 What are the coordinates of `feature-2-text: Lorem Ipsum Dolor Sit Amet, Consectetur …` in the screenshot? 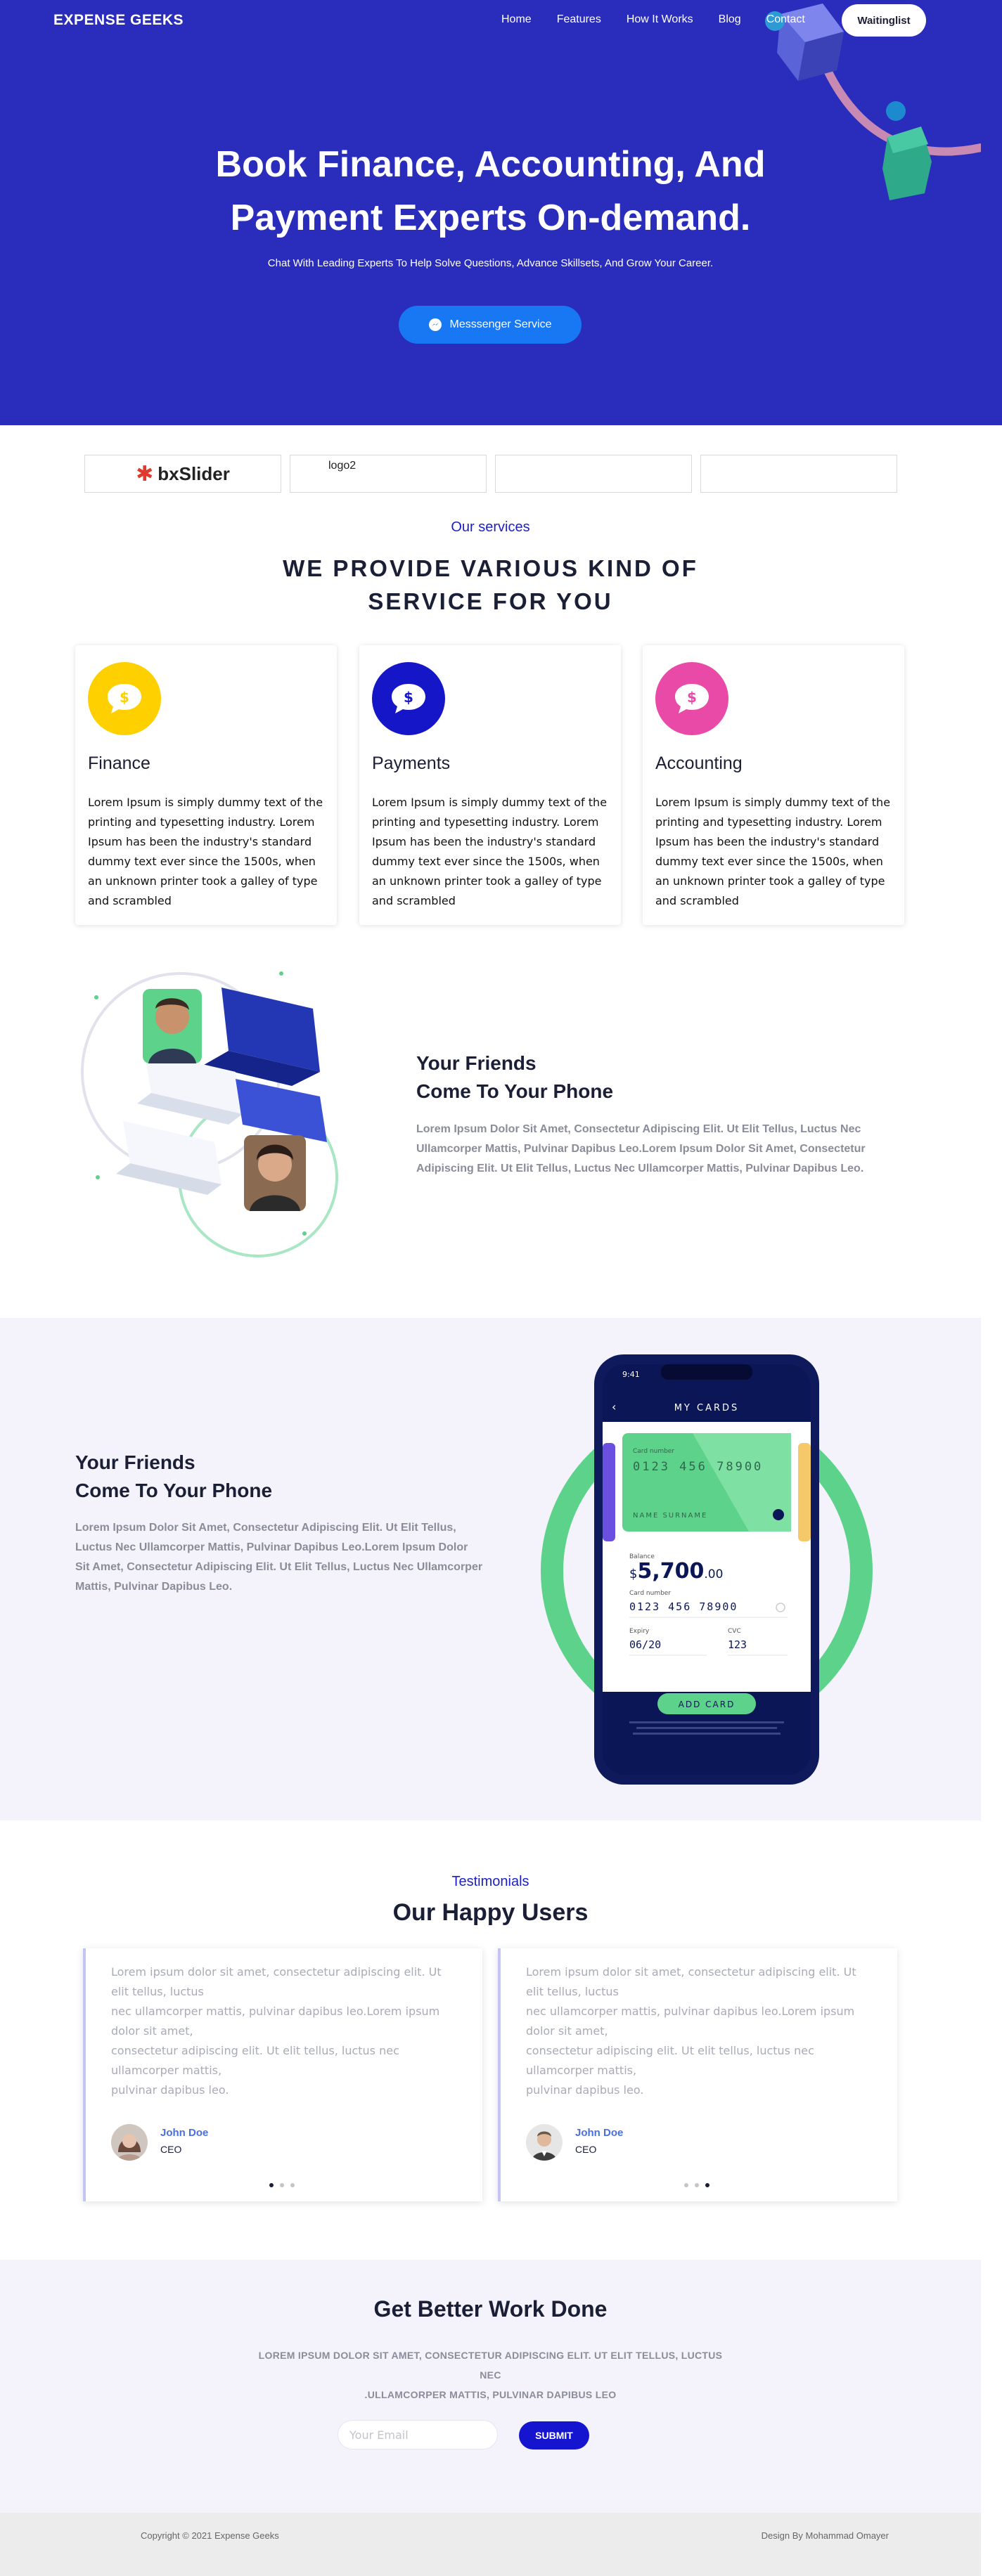 It's located at (279, 1557).